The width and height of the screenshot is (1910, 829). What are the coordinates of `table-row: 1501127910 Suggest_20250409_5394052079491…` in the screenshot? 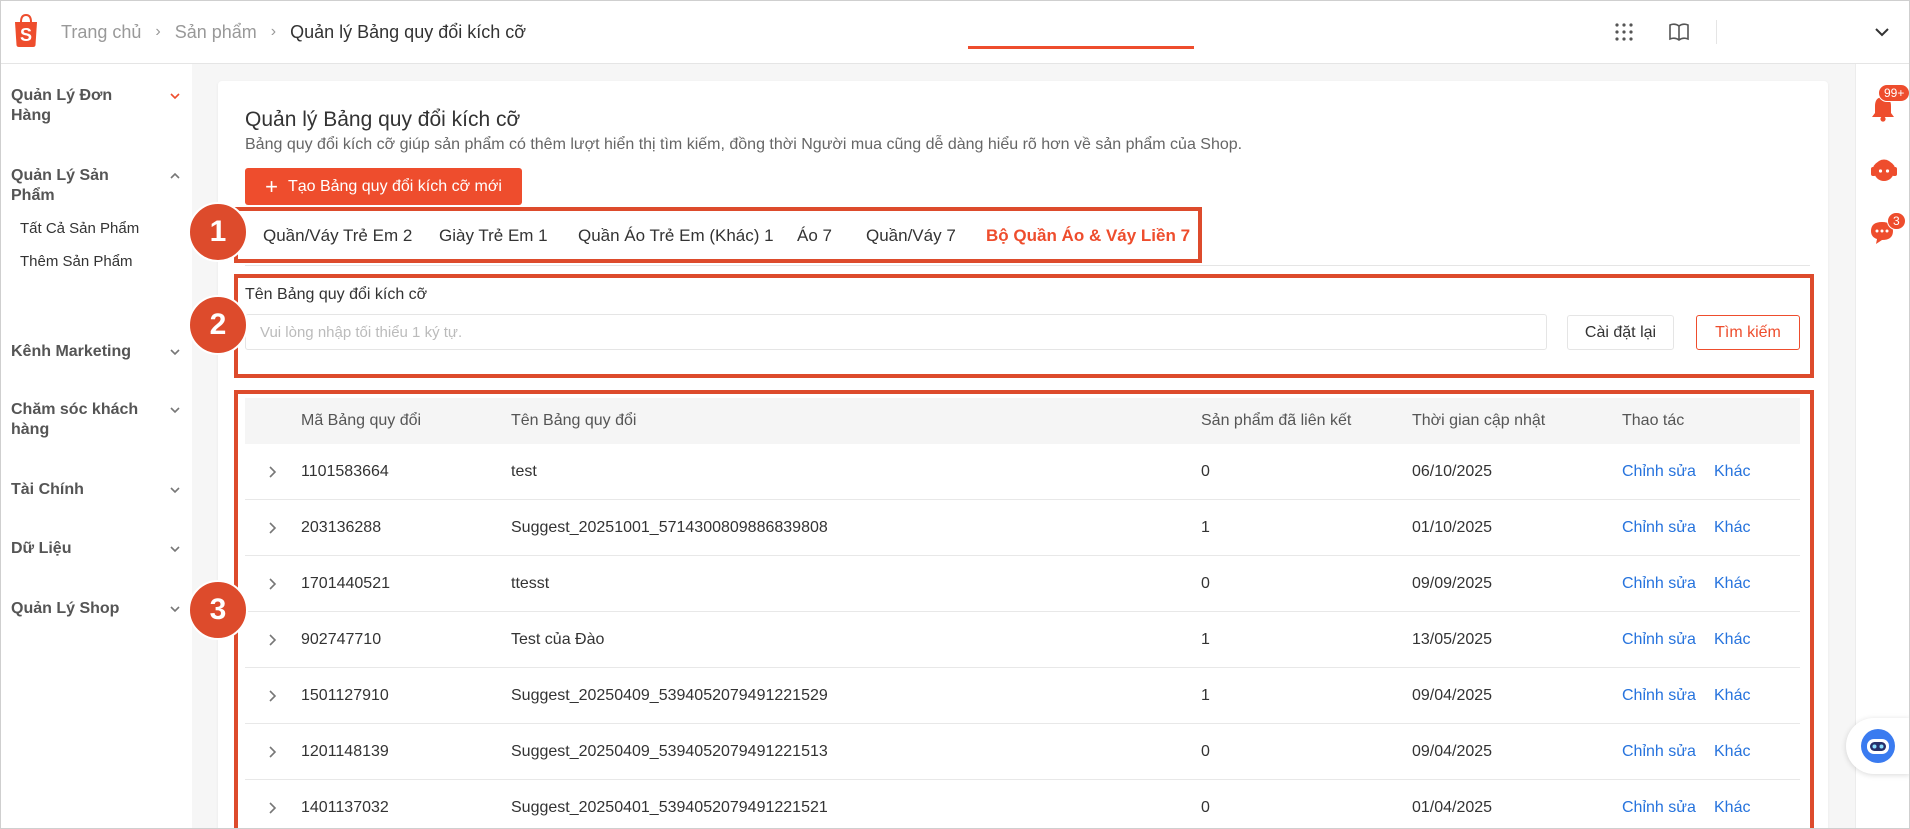 It's located at (1022, 696).